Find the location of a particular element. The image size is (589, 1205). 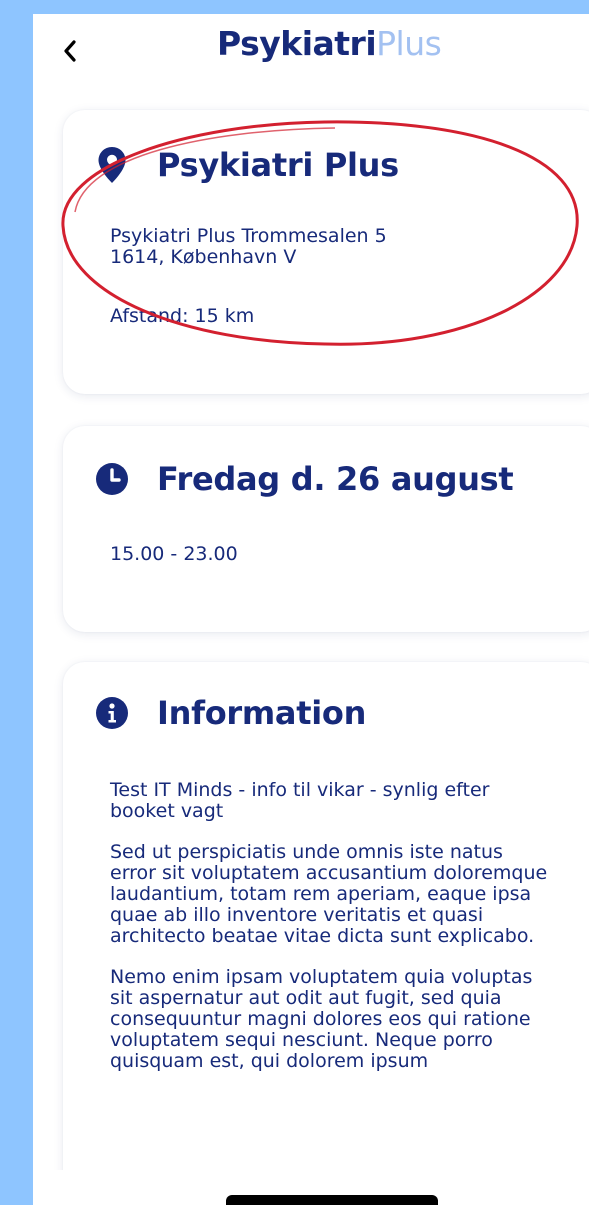

app-logo: PsykiatriPlus is located at coordinates (329, 43).